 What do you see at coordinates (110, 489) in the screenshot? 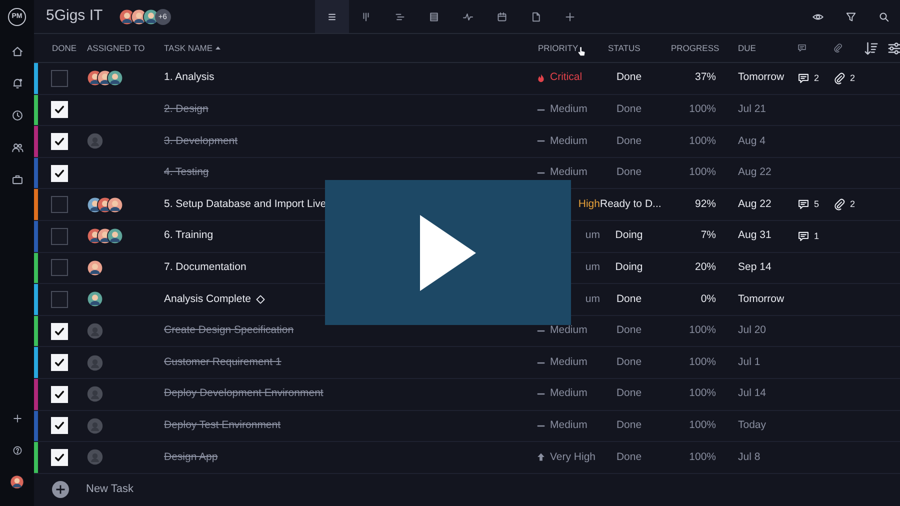
I see `new-task-label: New Task` at bounding box center [110, 489].